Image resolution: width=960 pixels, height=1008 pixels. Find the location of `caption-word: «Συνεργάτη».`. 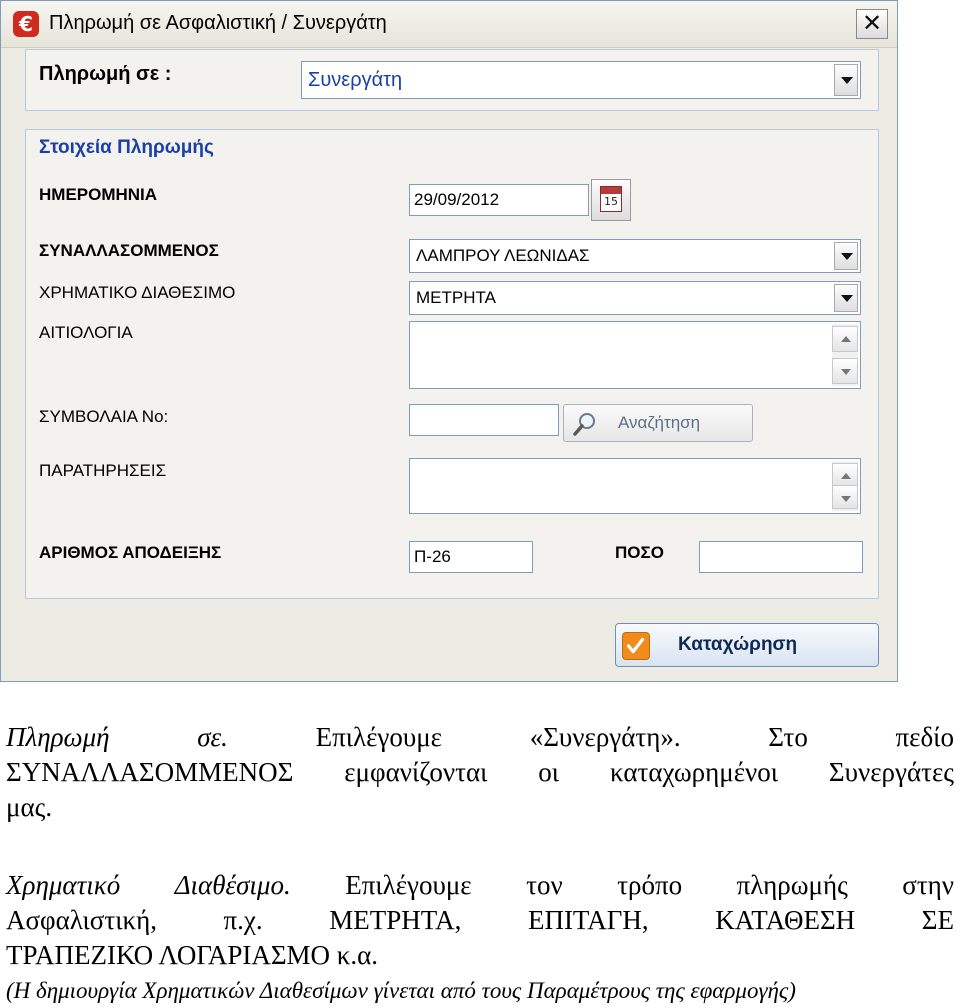

caption-word: «Συνεργάτη». is located at coordinates (605, 737).